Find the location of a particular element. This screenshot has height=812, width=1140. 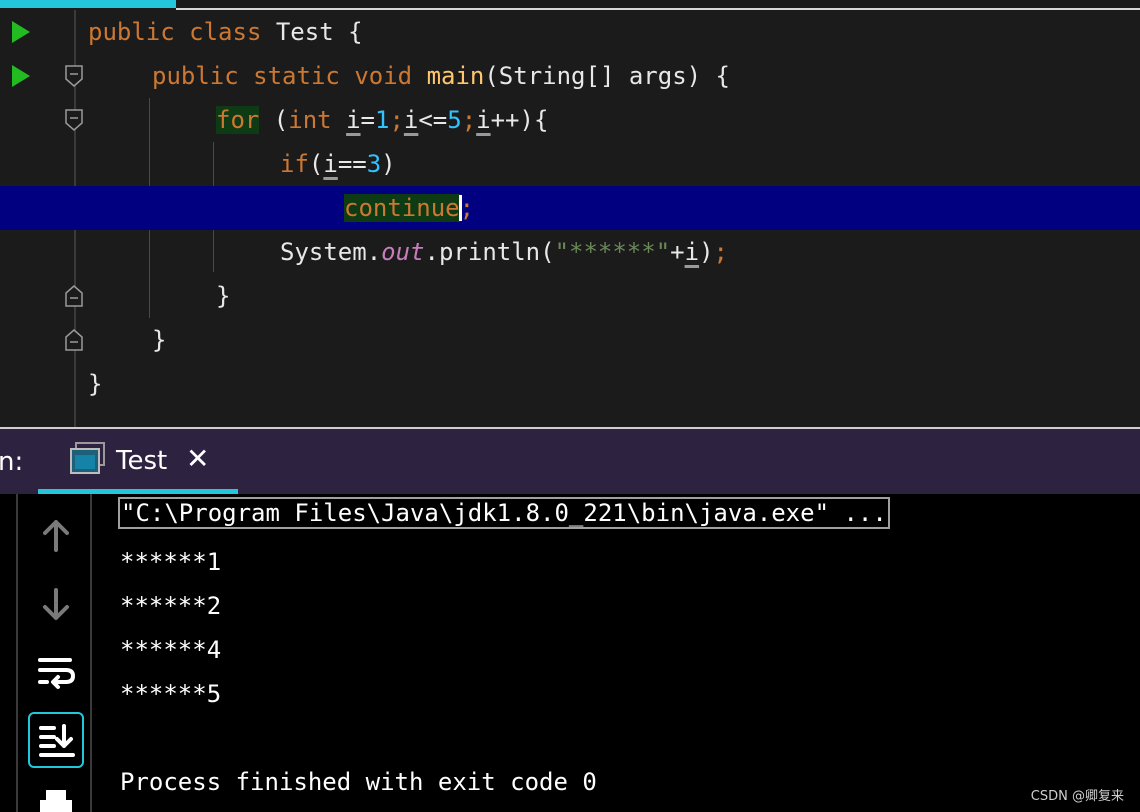

run-toolbar is located at coordinates (56, 653).